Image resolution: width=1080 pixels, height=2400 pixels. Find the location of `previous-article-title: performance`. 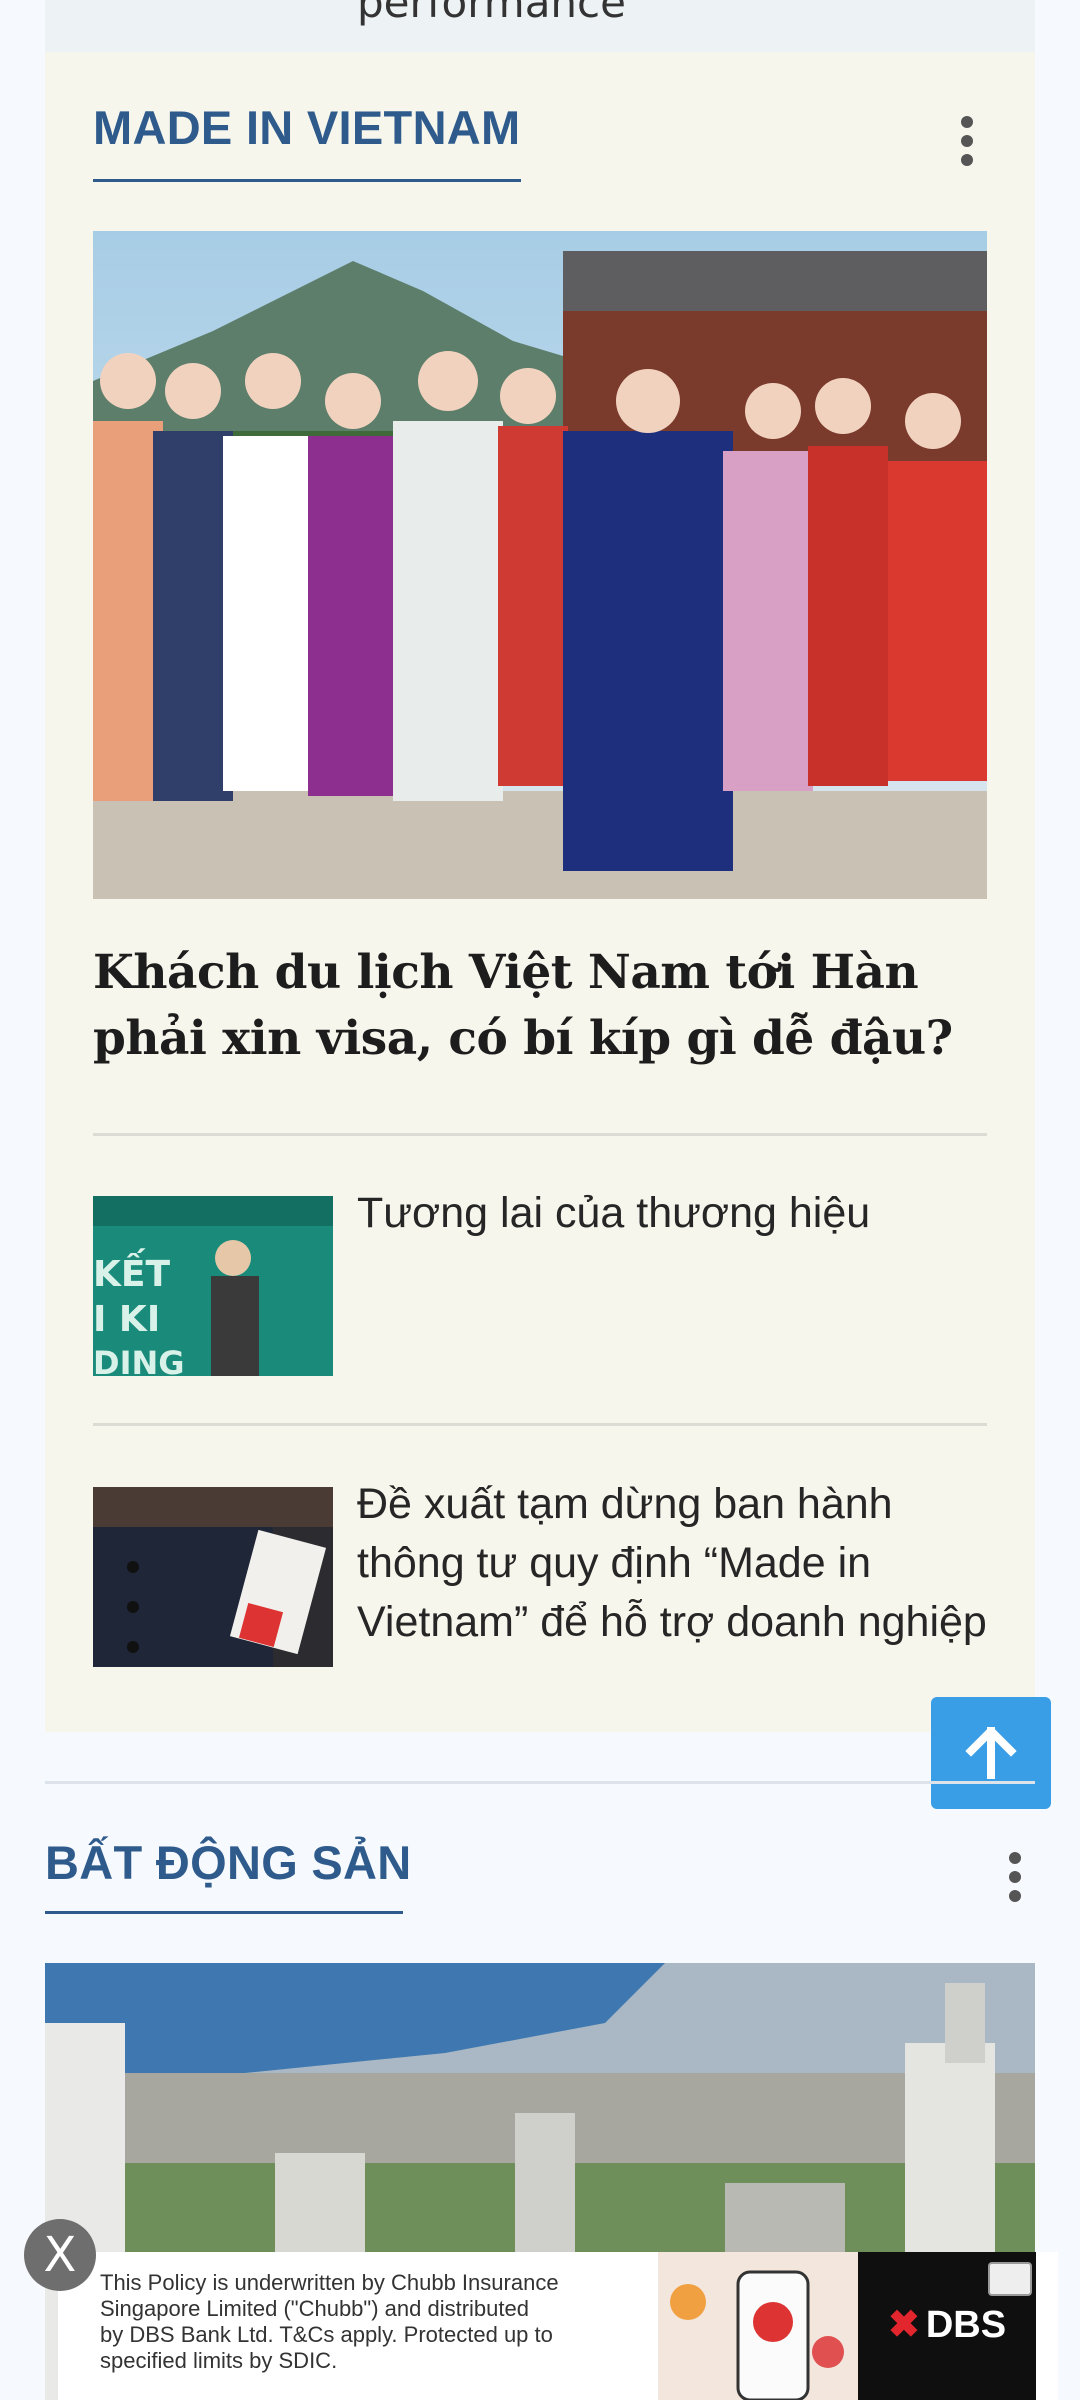

previous-article-title: performance is located at coordinates (491, 13).